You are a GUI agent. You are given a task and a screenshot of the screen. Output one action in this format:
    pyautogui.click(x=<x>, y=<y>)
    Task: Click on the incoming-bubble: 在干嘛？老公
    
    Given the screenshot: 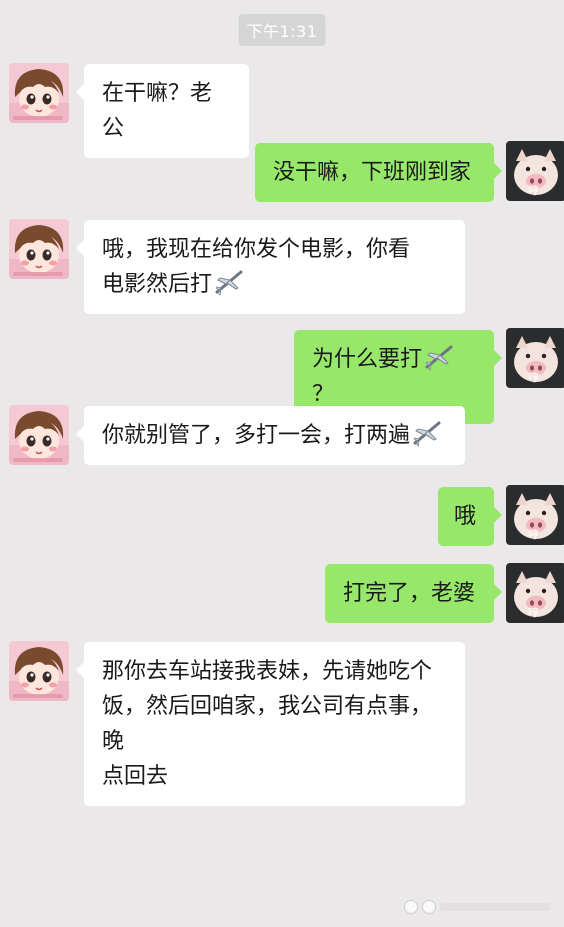 What is the action you would take?
    pyautogui.click(x=162, y=111)
    